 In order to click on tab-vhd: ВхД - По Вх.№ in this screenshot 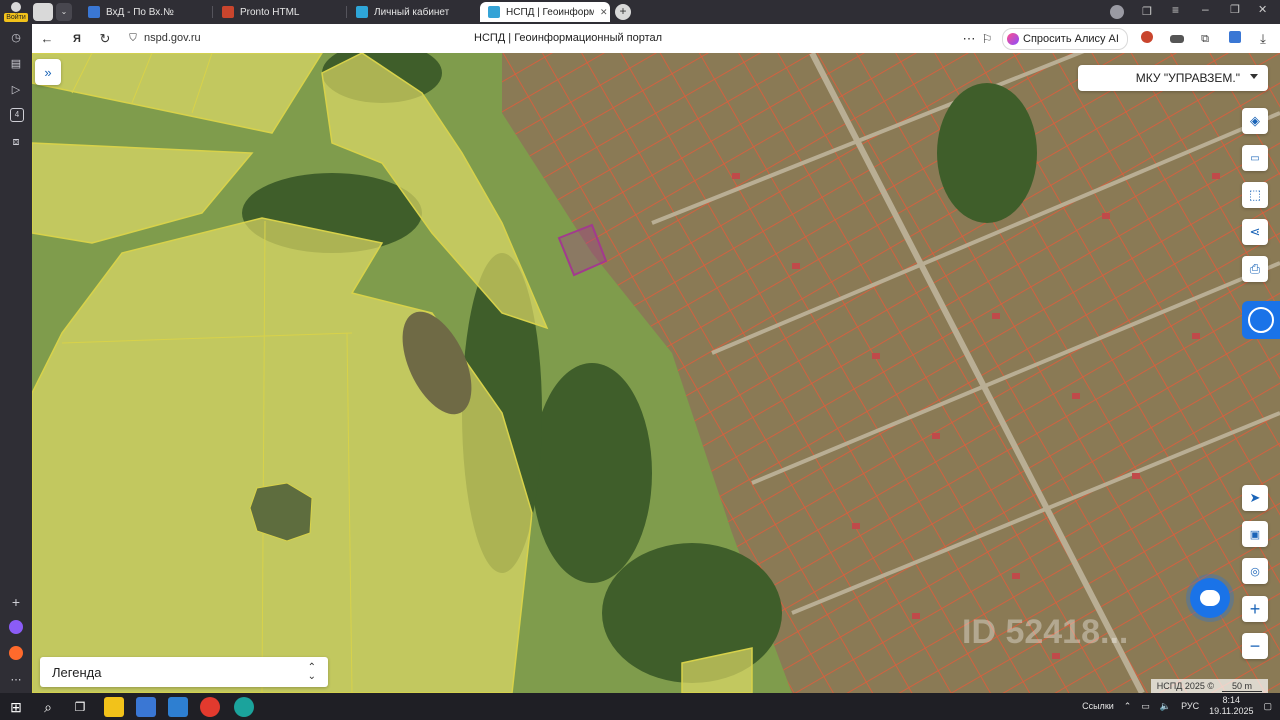, I will do `click(145, 12)`.